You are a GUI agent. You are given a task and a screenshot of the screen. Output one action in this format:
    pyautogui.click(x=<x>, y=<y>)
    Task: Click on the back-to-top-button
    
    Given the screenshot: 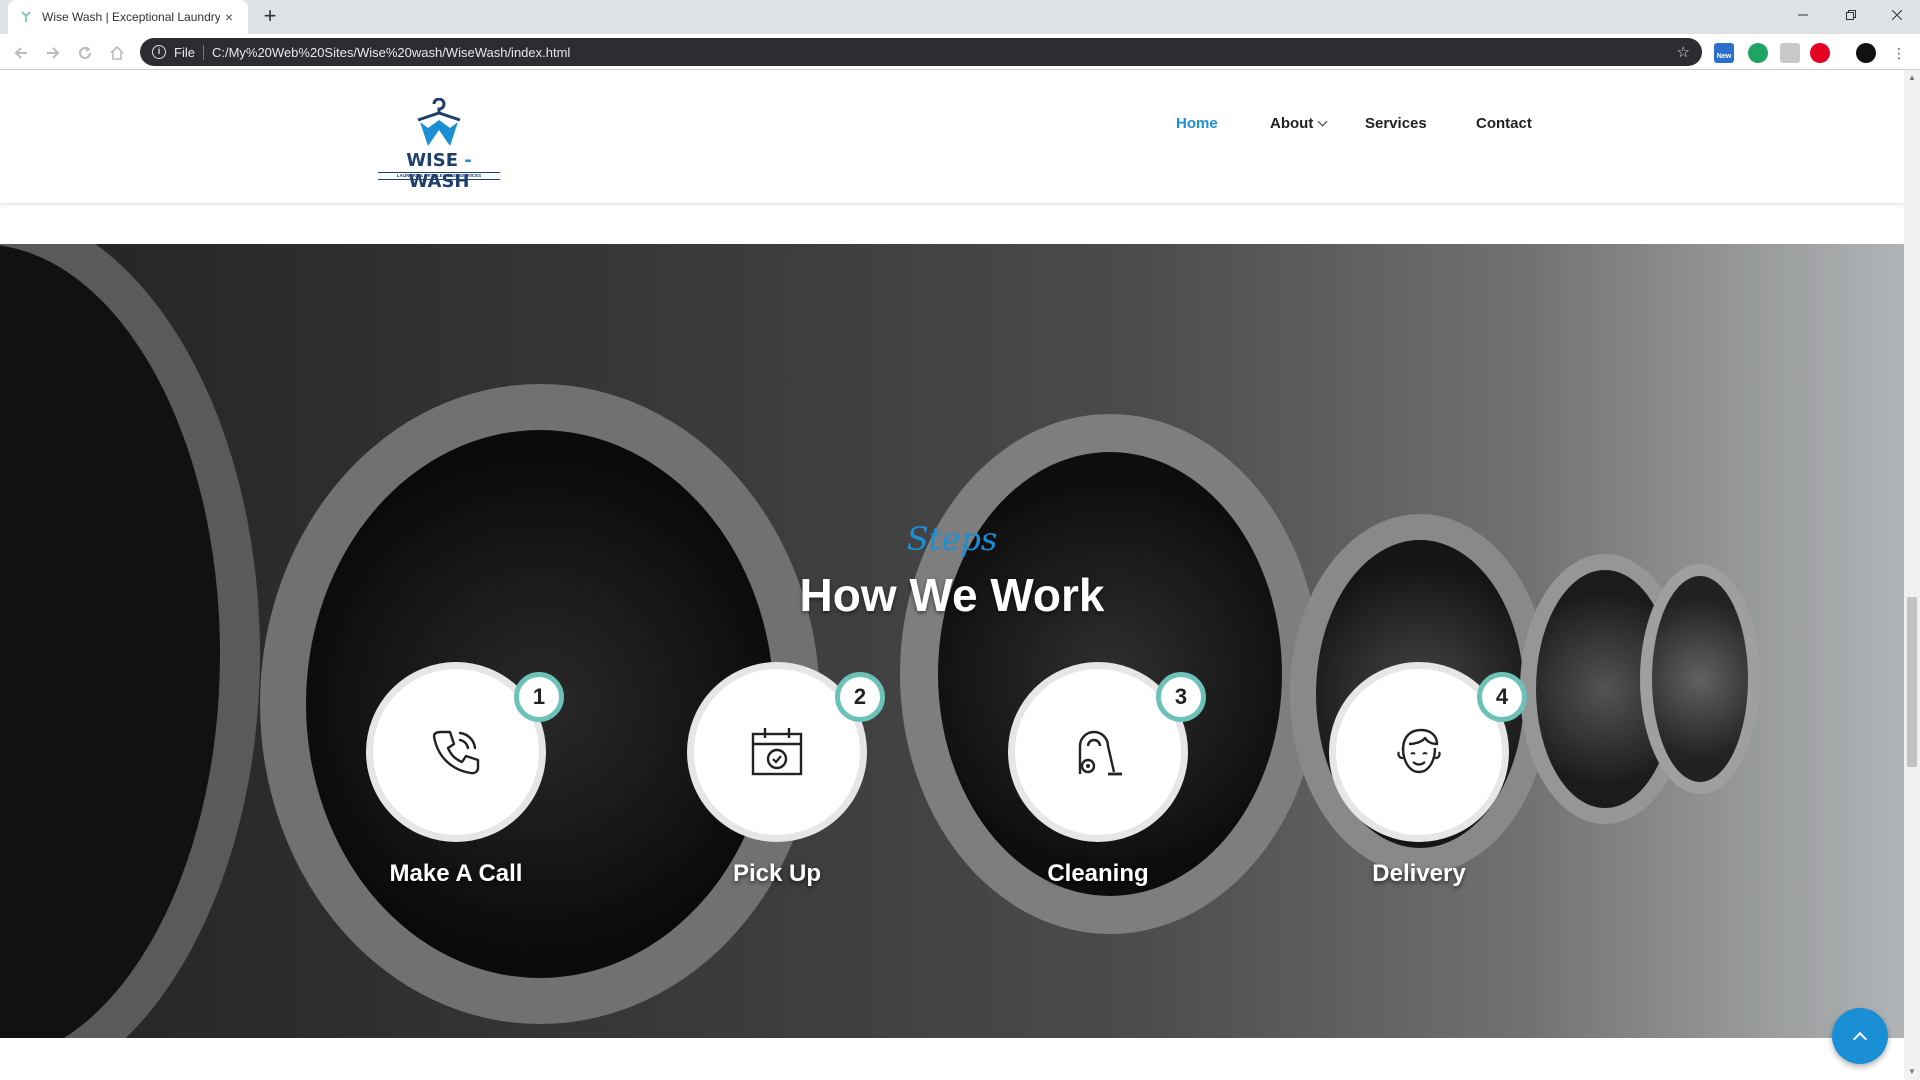 What is the action you would take?
    pyautogui.click(x=1860, y=1036)
    